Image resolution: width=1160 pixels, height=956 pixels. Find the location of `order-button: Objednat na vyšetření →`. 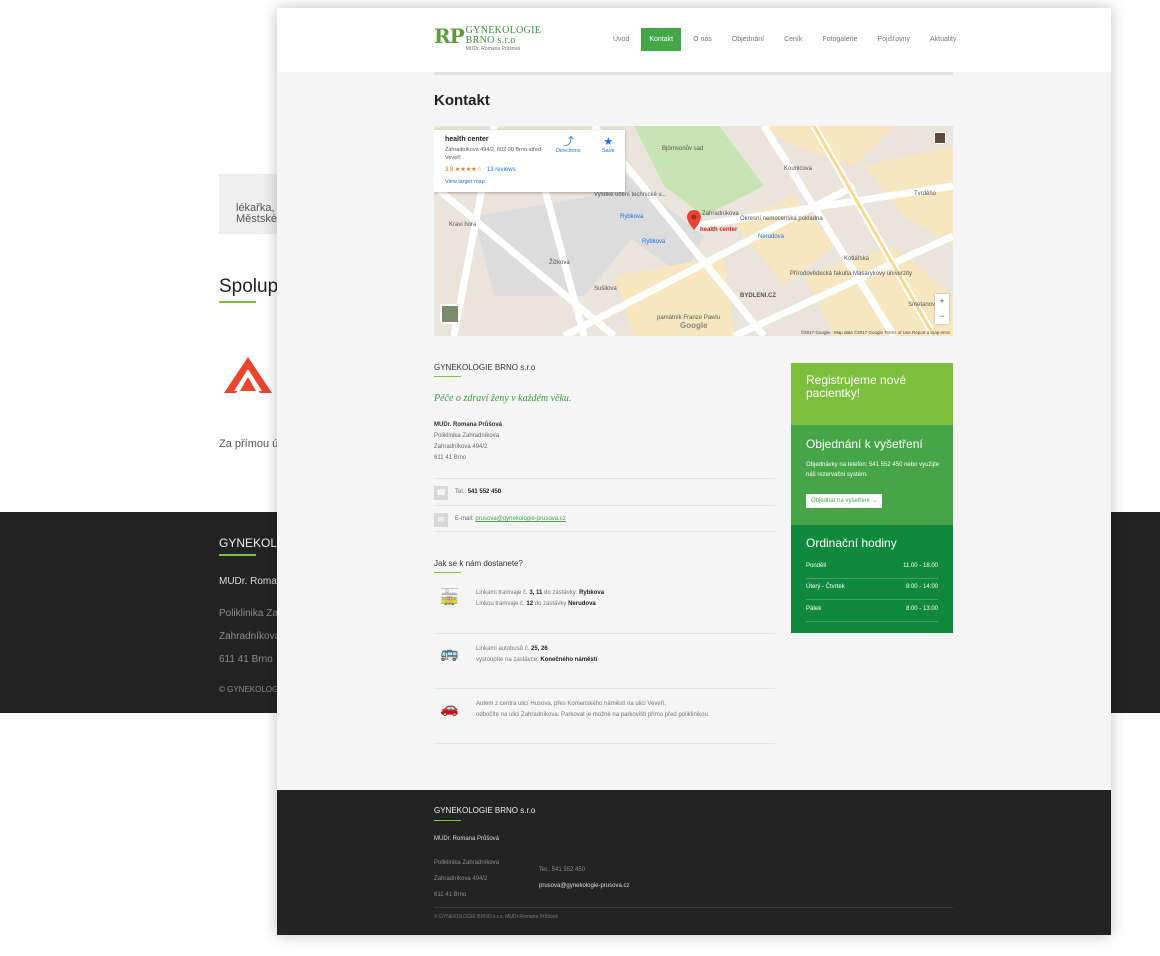

order-button: Objednat na vyšetření → is located at coordinates (844, 501).